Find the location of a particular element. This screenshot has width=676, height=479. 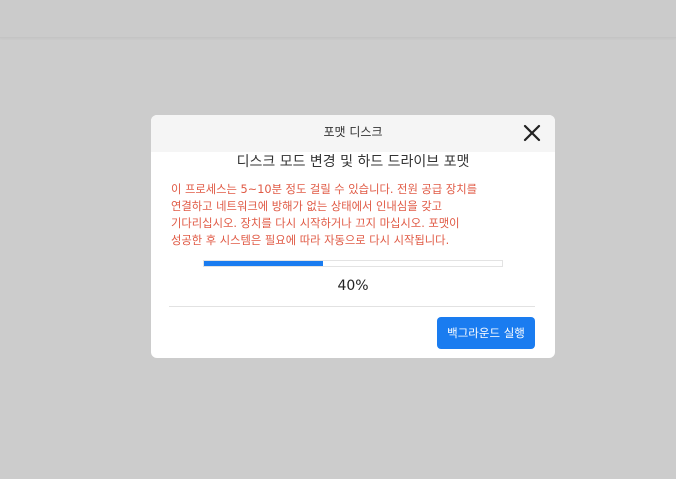

progress-percent: 40% is located at coordinates (353, 286).